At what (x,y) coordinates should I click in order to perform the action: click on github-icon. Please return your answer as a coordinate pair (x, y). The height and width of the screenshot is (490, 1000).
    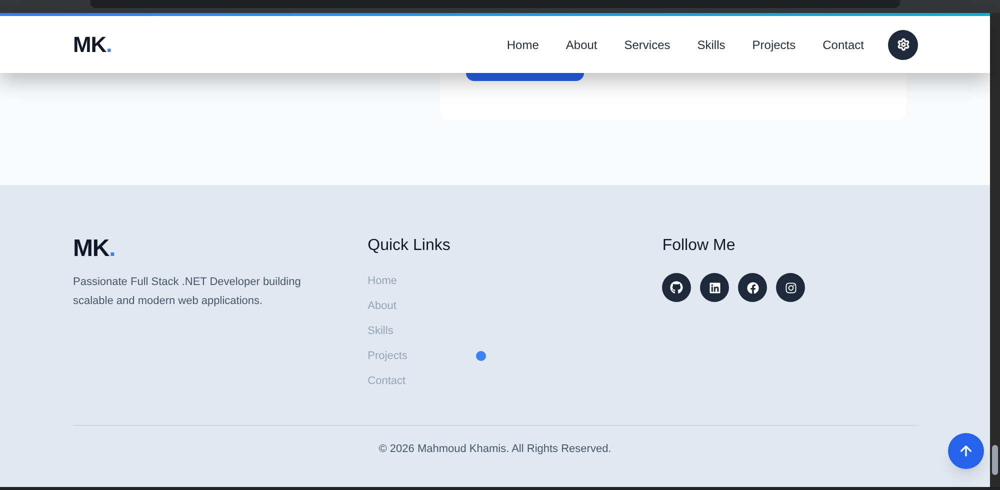
    Looking at the image, I should click on (677, 287).